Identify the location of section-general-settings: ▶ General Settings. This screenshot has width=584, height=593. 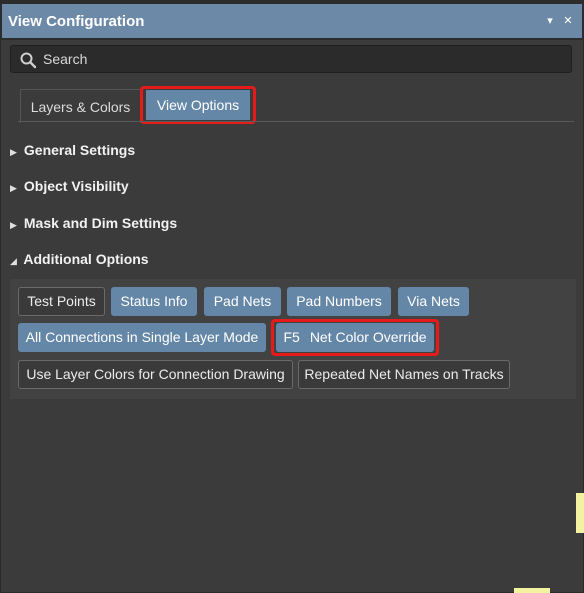
(72, 150).